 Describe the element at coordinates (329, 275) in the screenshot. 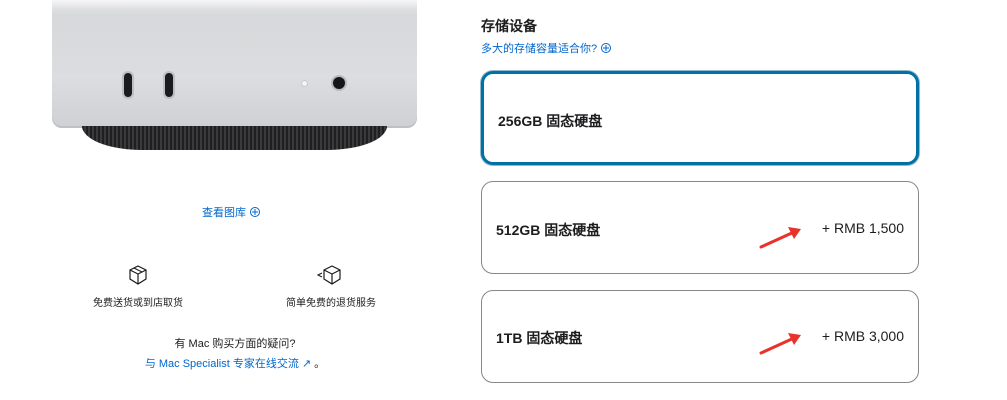

I see `return-box-icon` at that location.